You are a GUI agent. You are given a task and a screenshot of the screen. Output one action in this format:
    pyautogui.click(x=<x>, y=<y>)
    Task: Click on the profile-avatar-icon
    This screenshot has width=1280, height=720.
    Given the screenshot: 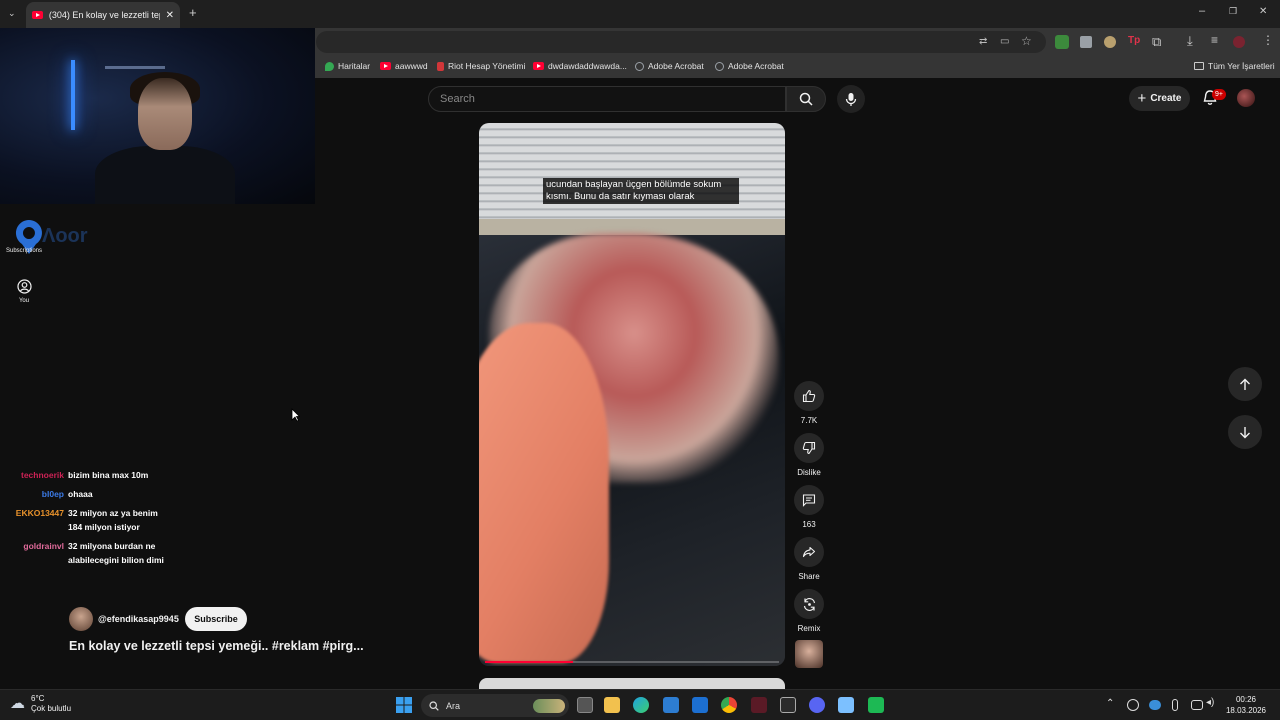 What is the action you would take?
    pyautogui.click(x=1239, y=42)
    